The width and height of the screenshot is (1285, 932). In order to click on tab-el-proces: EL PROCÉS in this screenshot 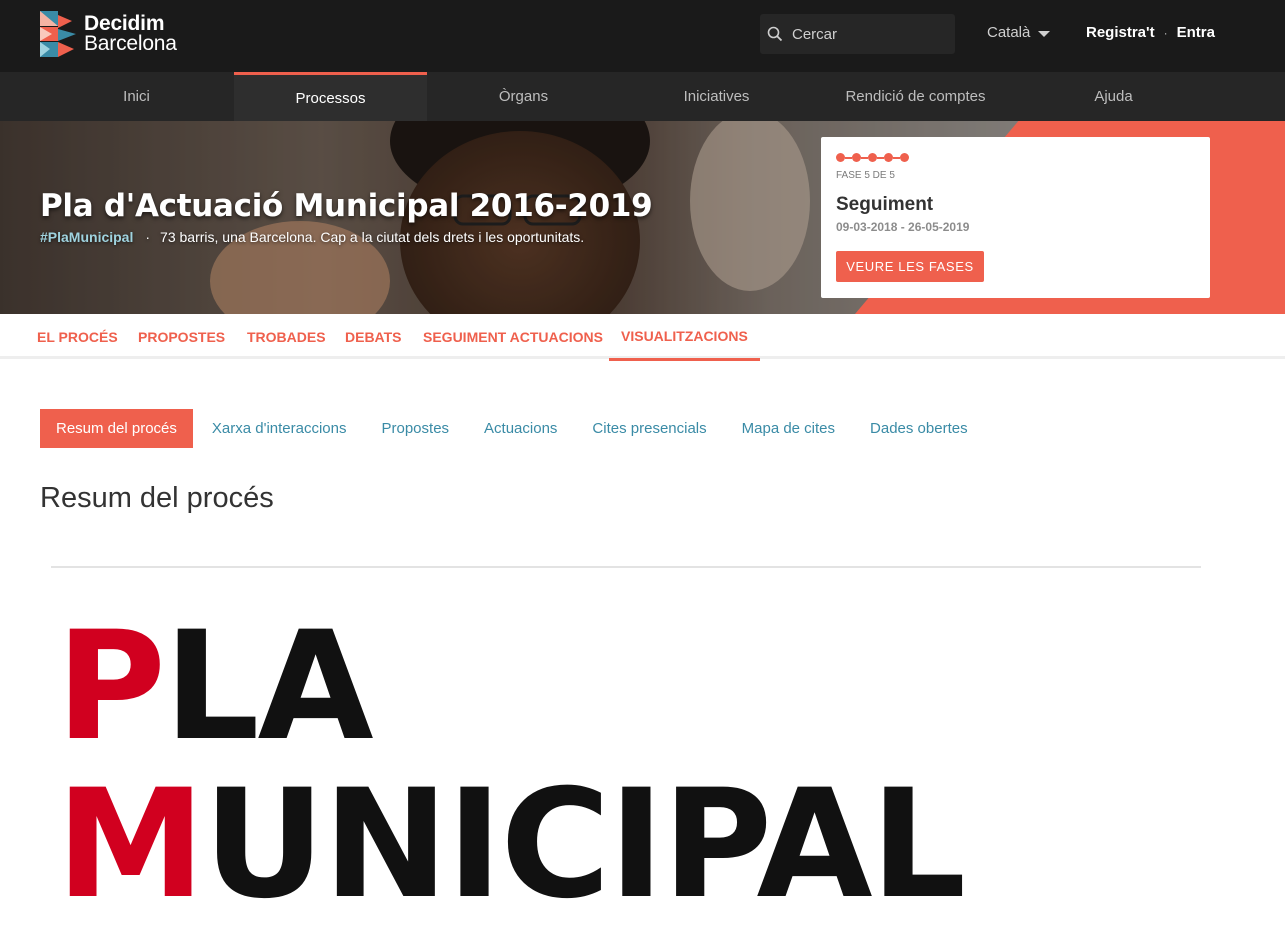, I will do `click(77, 336)`.